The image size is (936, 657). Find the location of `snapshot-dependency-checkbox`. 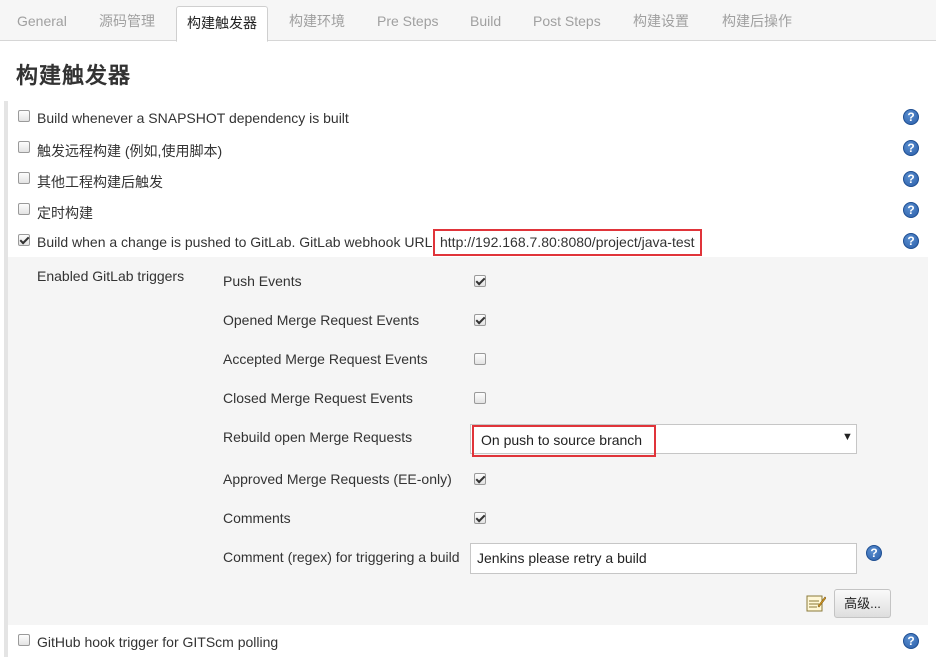

snapshot-dependency-checkbox is located at coordinates (24, 116).